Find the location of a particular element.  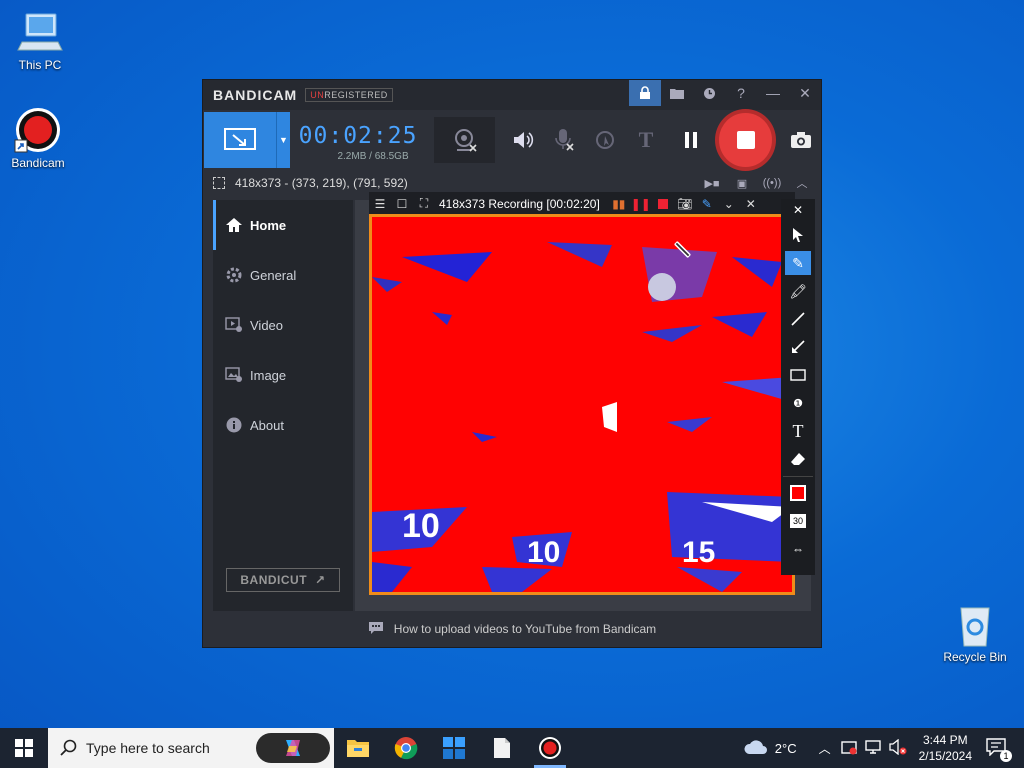

copilot-button is located at coordinates (293, 748).